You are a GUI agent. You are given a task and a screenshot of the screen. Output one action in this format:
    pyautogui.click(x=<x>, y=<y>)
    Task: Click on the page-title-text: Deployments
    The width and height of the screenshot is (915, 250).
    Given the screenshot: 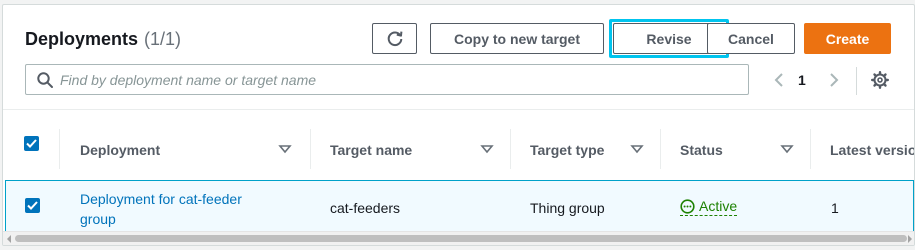 What is the action you would take?
    pyautogui.click(x=82, y=39)
    